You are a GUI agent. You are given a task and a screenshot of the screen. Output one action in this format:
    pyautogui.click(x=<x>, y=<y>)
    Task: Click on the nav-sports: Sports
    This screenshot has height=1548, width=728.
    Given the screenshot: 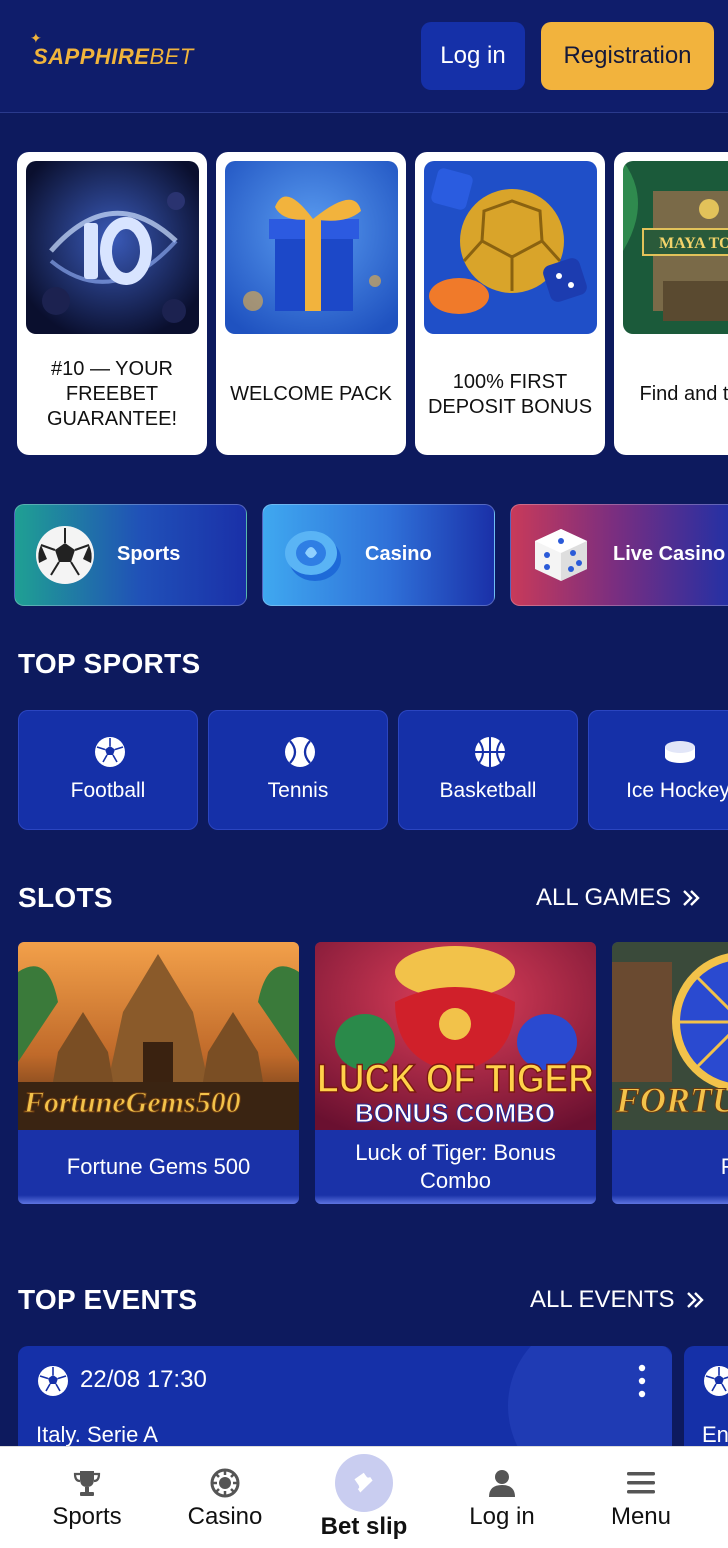 What is the action you would take?
    pyautogui.click(x=87, y=1497)
    